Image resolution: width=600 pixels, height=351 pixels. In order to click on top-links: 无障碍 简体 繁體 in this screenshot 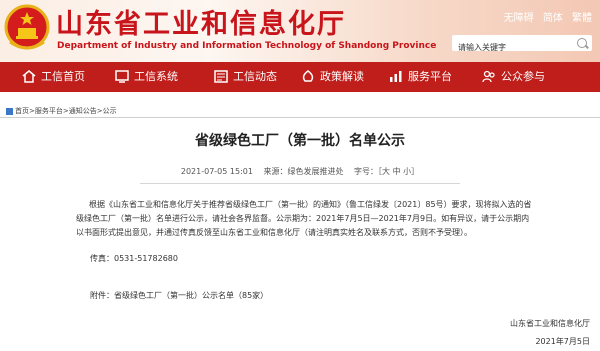, I will do `click(545, 16)`.